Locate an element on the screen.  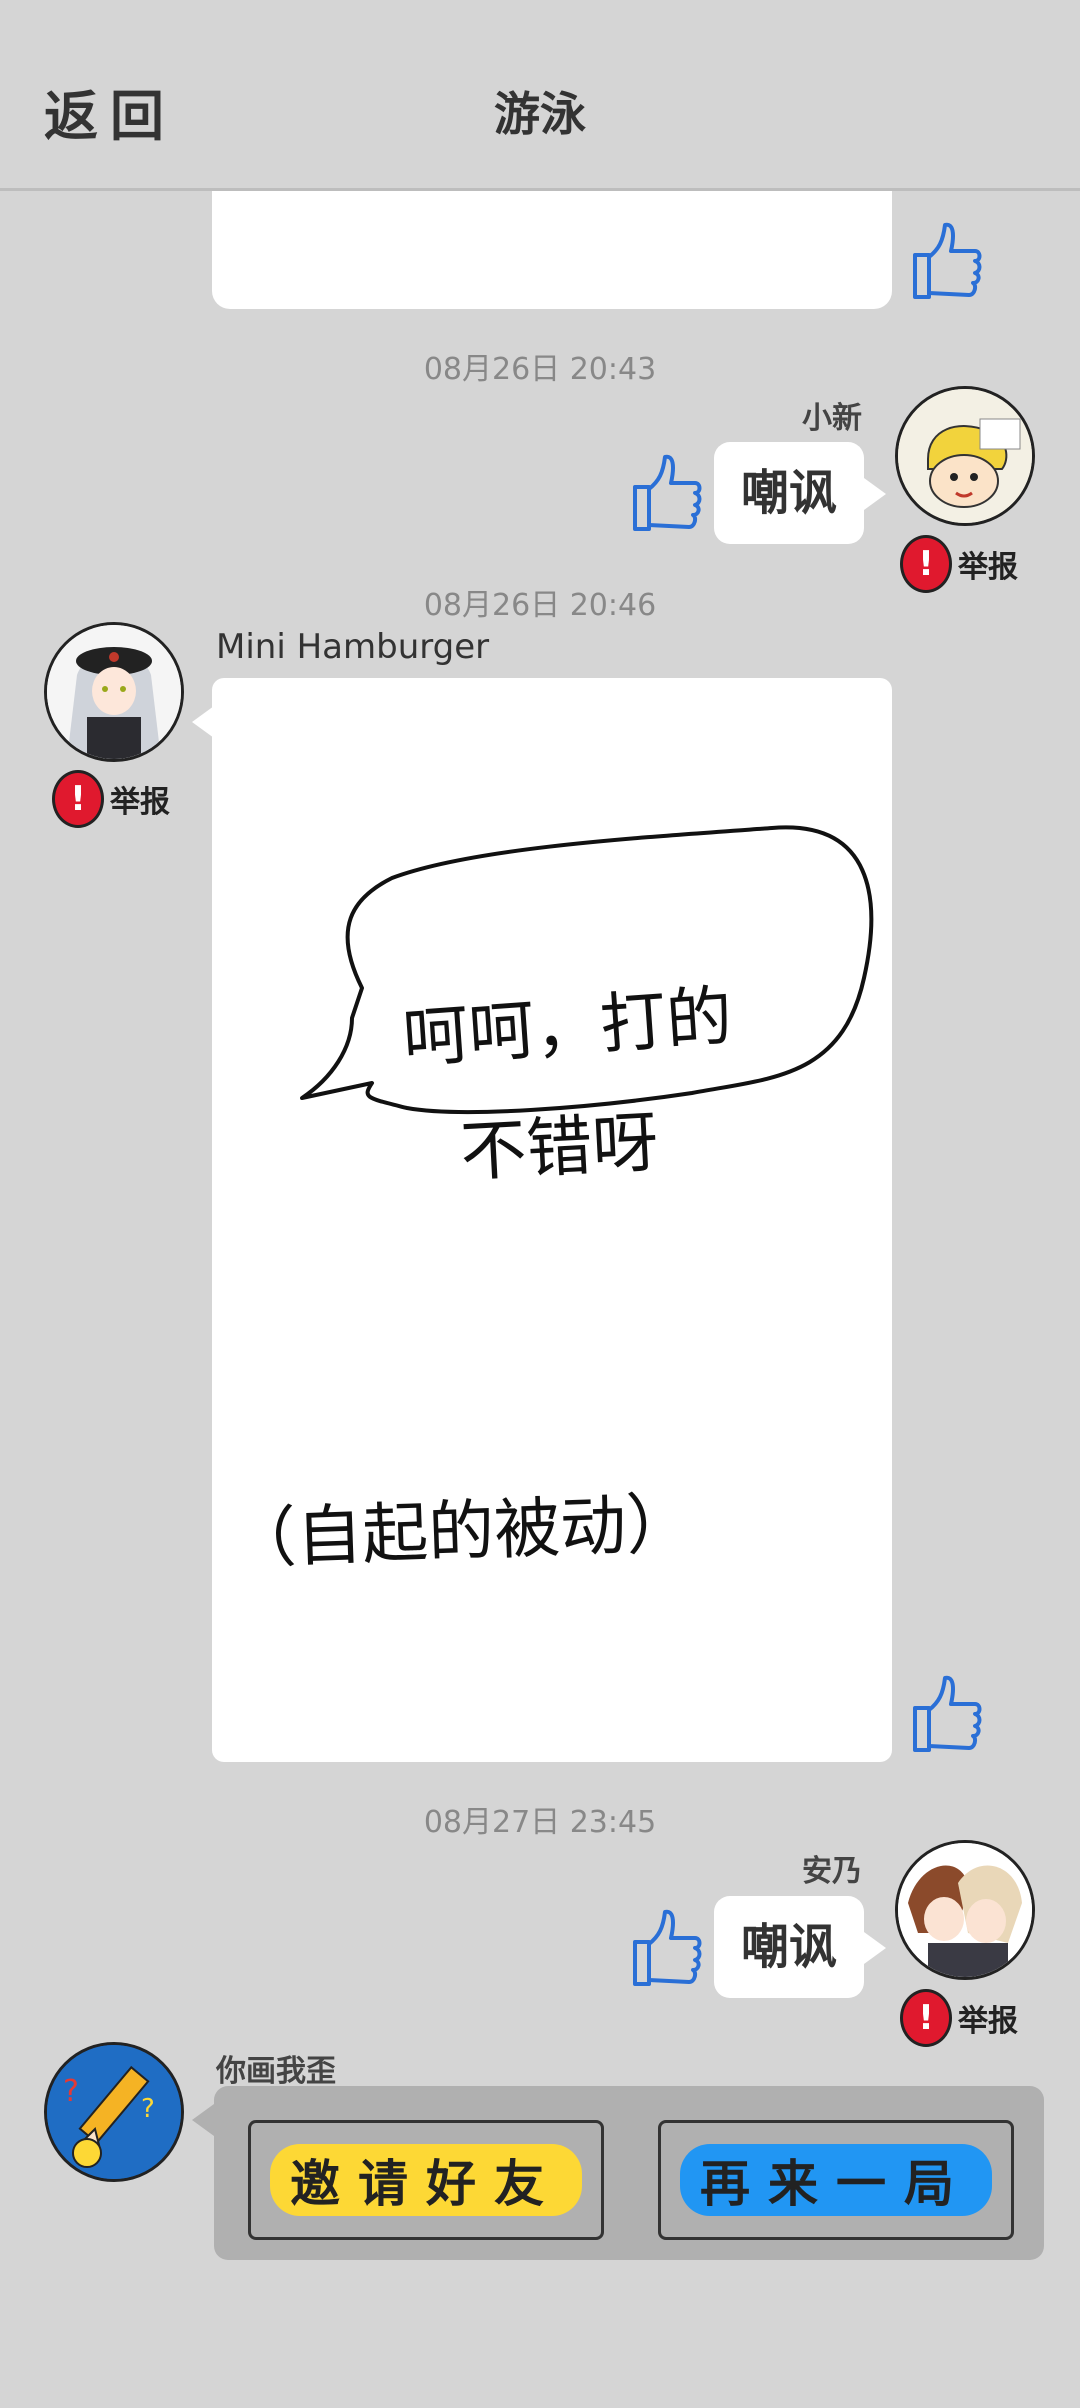
timestamp: 08月26日 20:46 is located at coordinates (540, 605).